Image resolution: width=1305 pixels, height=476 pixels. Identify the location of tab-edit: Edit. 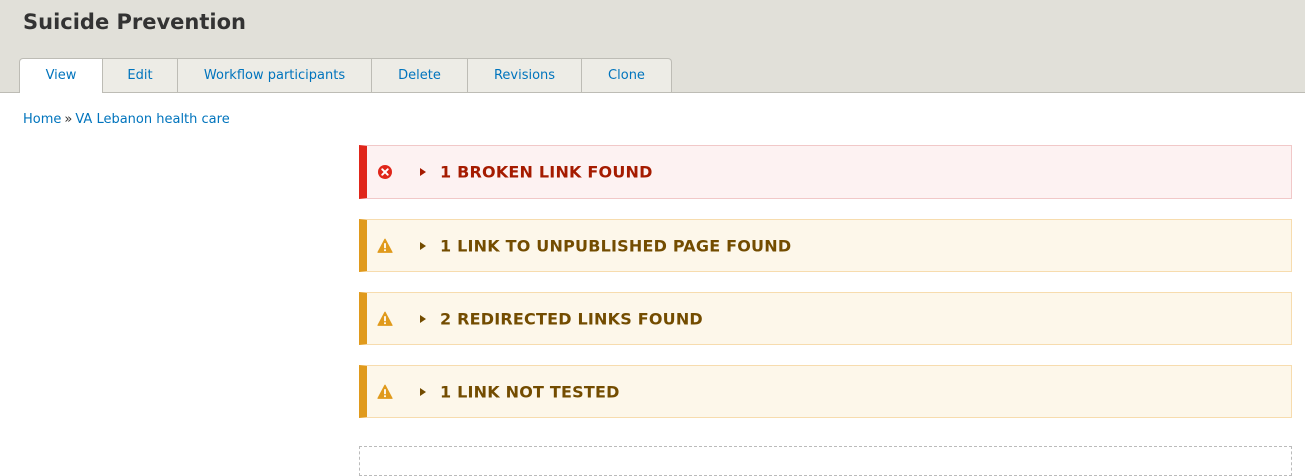
(140, 75).